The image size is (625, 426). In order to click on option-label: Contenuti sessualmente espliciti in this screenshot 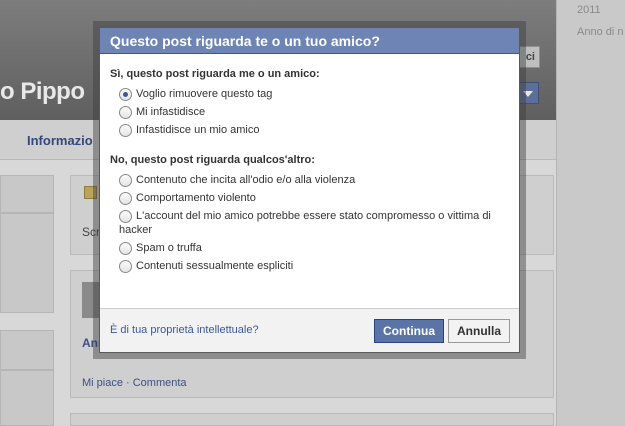, I will do `click(215, 266)`.